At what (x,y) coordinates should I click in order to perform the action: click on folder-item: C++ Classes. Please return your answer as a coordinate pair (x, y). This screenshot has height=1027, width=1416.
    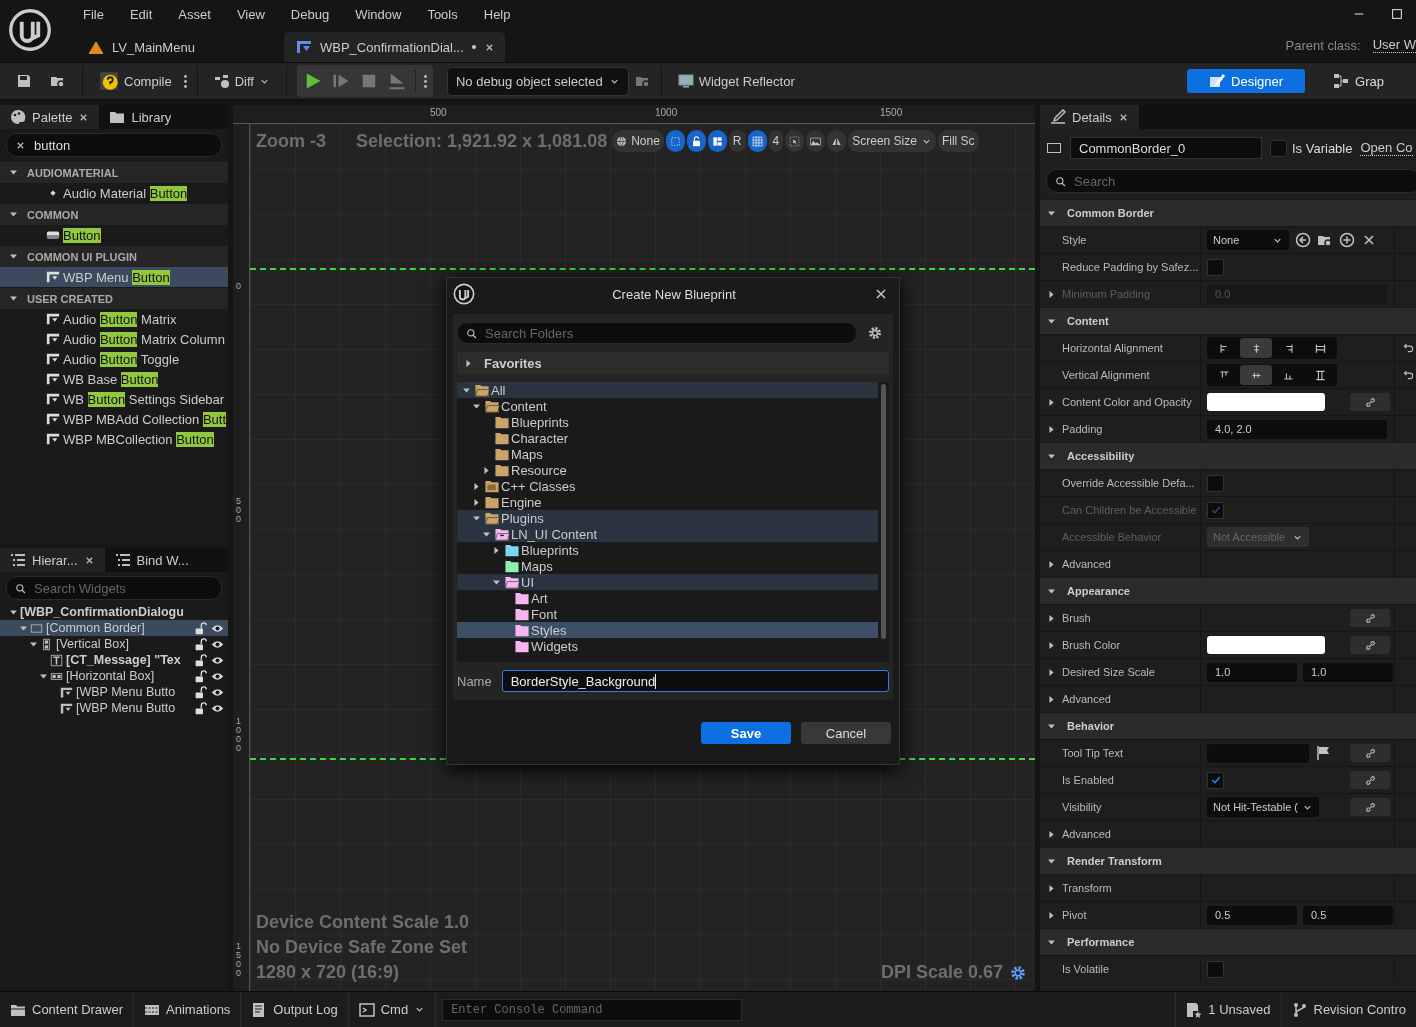
    Looking at the image, I should click on (667, 486).